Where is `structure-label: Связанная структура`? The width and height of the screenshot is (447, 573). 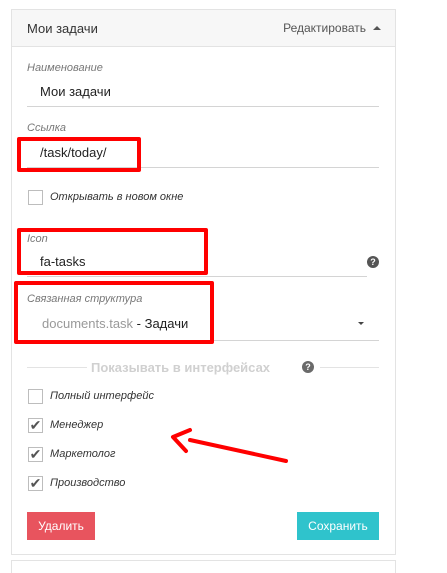
structure-label: Связанная структура is located at coordinates (85, 299).